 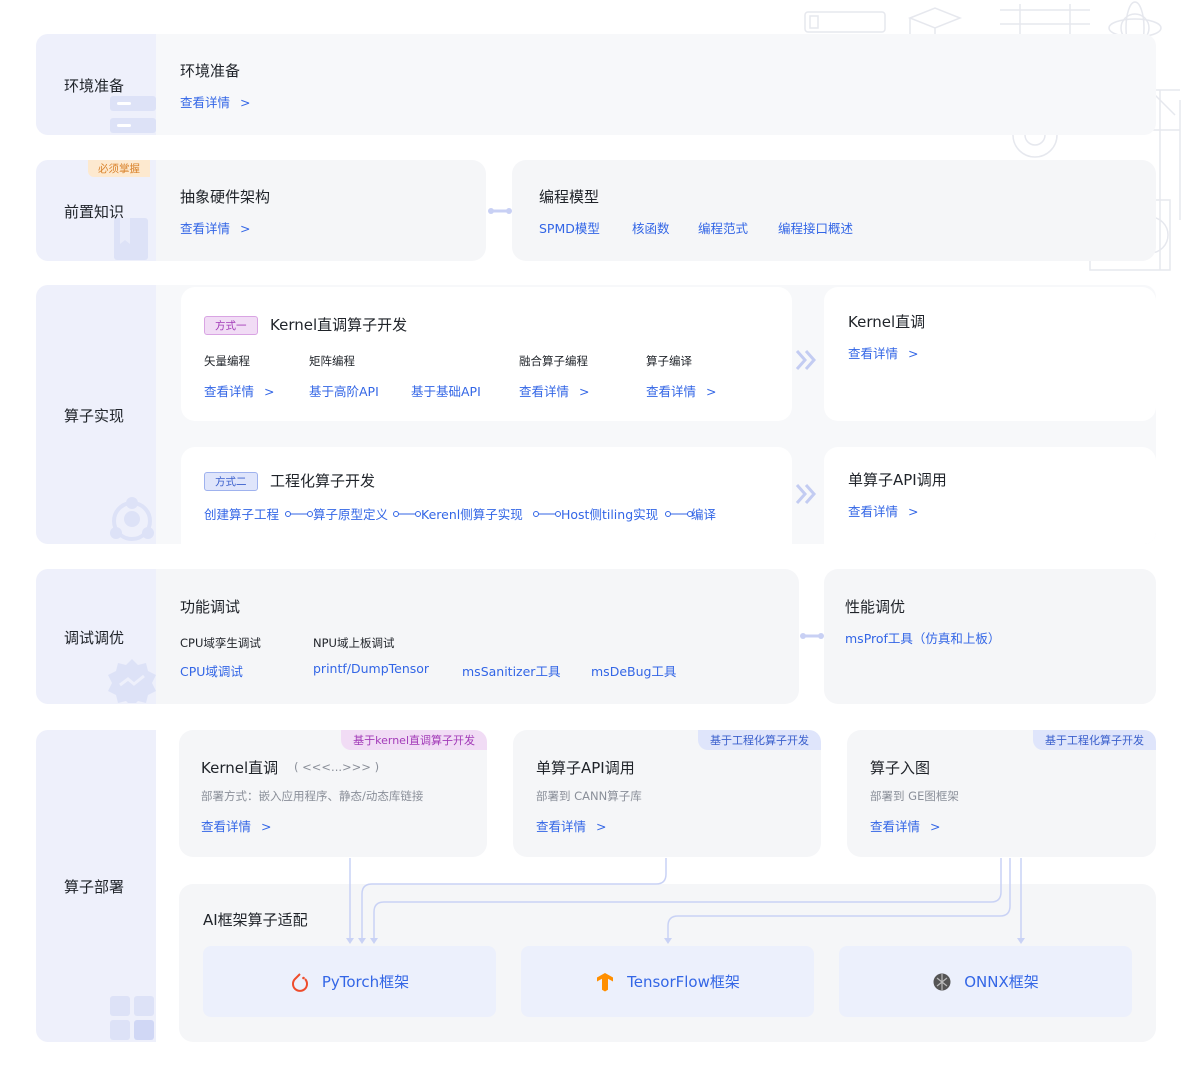 I want to click on matrix-prog-label: 矩阵编程, so click(x=332, y=361).